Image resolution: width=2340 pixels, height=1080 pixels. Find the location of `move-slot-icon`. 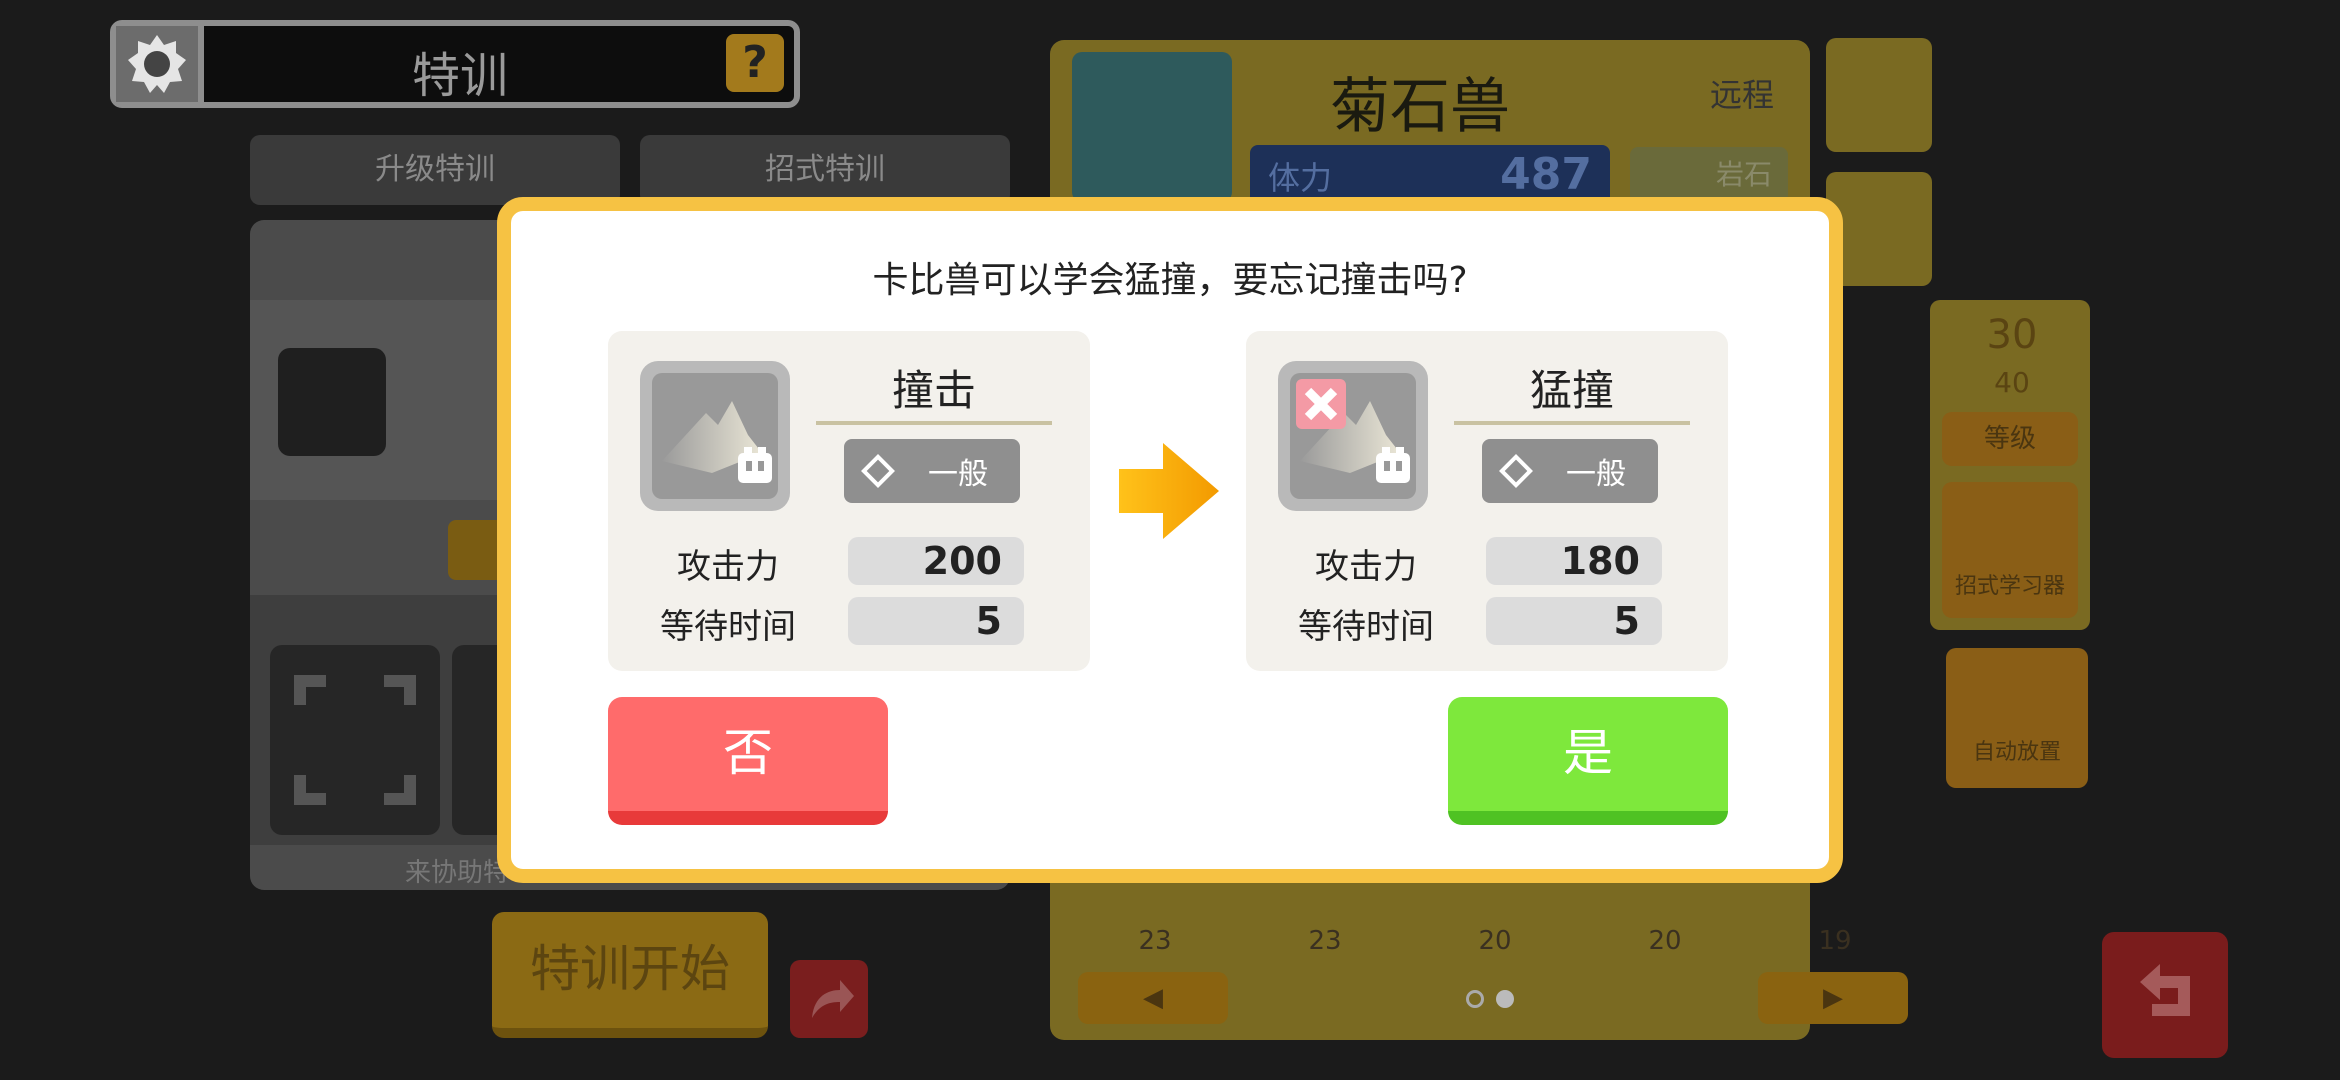

move-slot-icon is located at coordinates (332, 402).